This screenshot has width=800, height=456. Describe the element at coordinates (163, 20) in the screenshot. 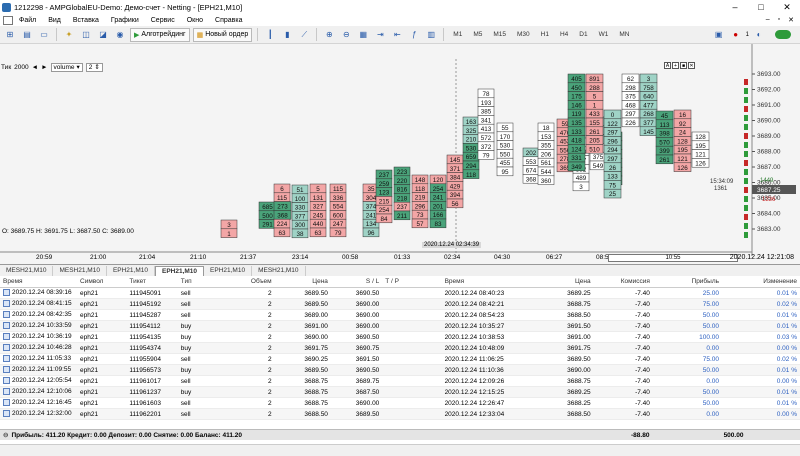

I see `menu-tools: Сервис` at that location.